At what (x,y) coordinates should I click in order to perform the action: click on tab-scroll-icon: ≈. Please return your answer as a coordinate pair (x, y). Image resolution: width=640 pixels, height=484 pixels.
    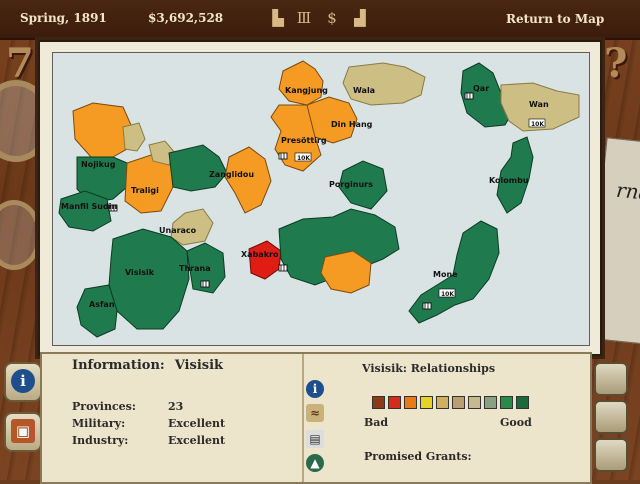
    Looking at the image, I should click on (315, 413).